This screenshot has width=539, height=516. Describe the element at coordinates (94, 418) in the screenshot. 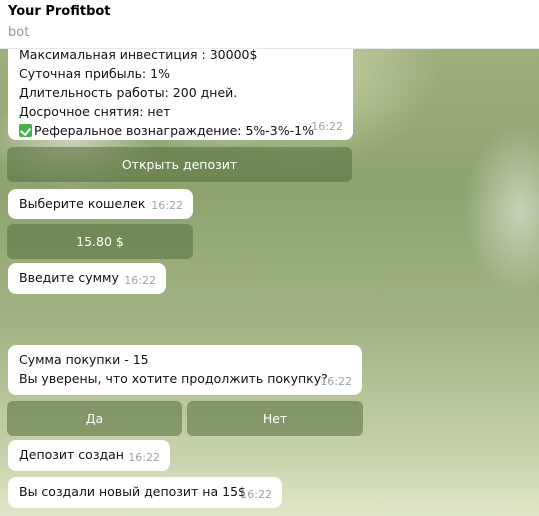

I see `yes-button: Да` at that location.